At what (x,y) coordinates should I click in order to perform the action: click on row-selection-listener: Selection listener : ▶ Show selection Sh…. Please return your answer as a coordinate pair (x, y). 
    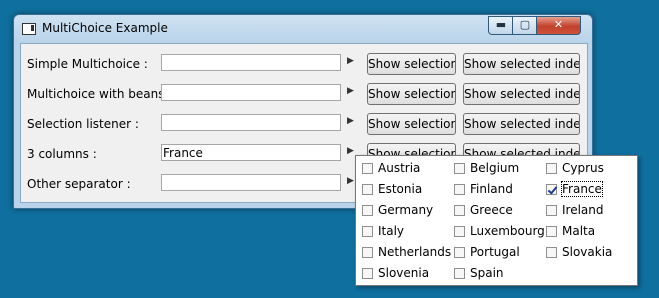
    Looking at the image, I should click on (304, 125).